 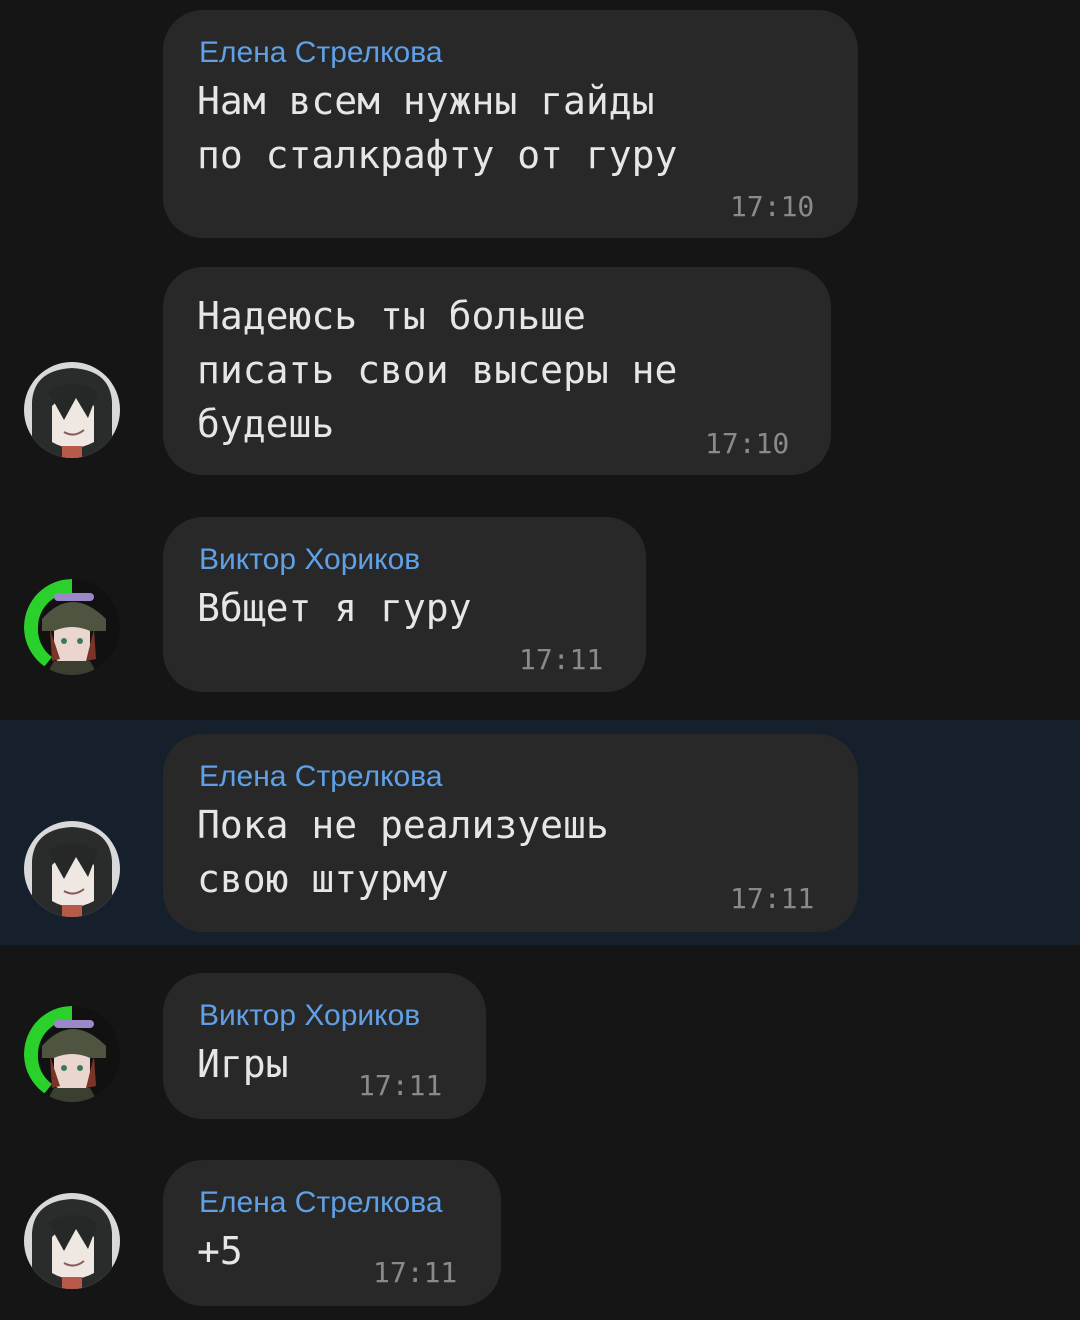 I want to click on message-bubble: Виктор Хориков Вбщет я гуру 17:11, so click(x=404, y=604).